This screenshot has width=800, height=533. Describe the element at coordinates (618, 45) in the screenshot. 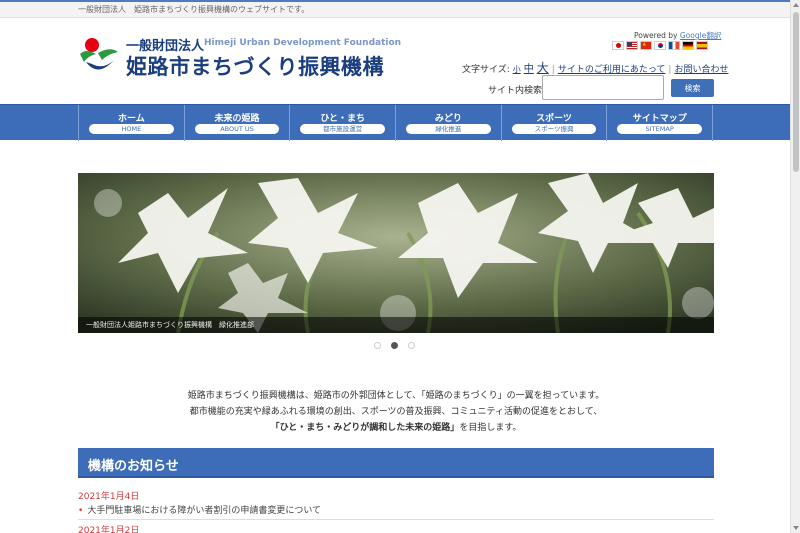

I see `japan-flag-icon` at that location.